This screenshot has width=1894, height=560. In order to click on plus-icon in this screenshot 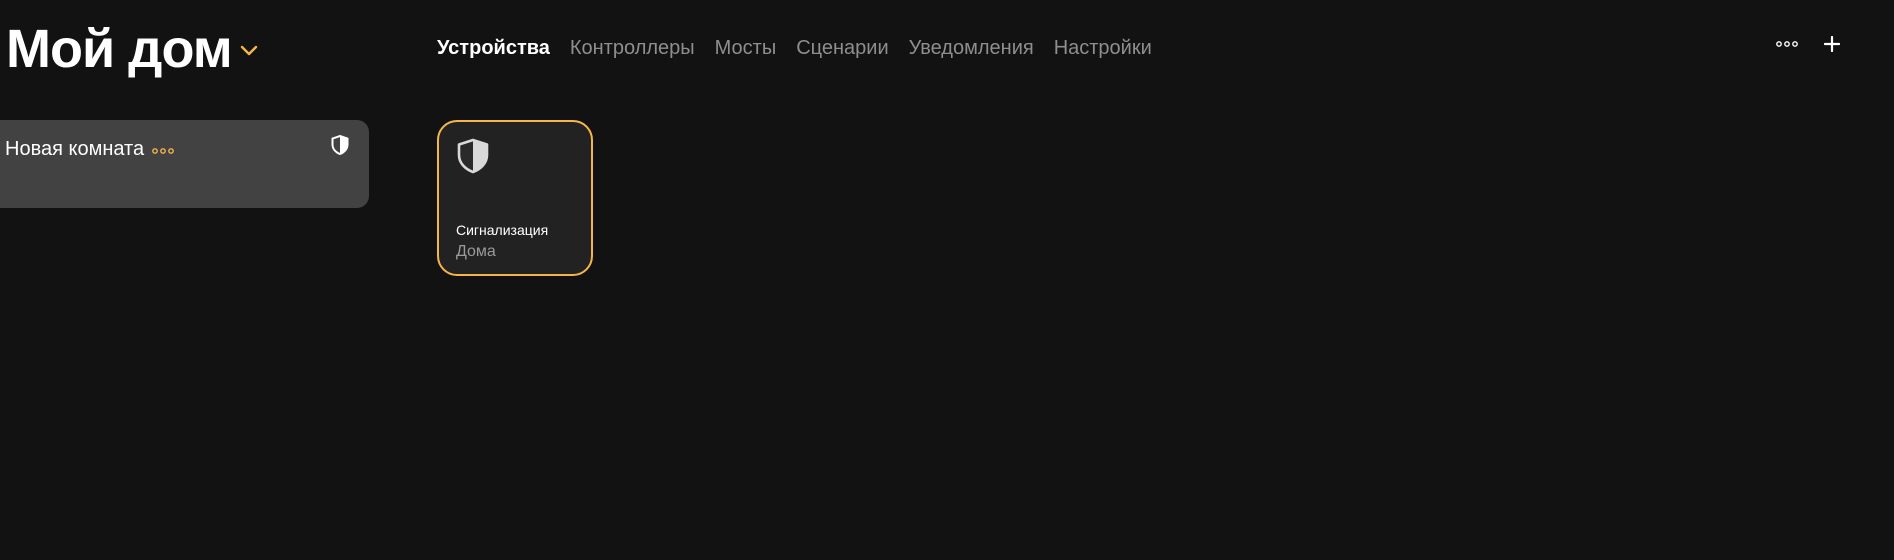, I will do `click(1832, 44)`.